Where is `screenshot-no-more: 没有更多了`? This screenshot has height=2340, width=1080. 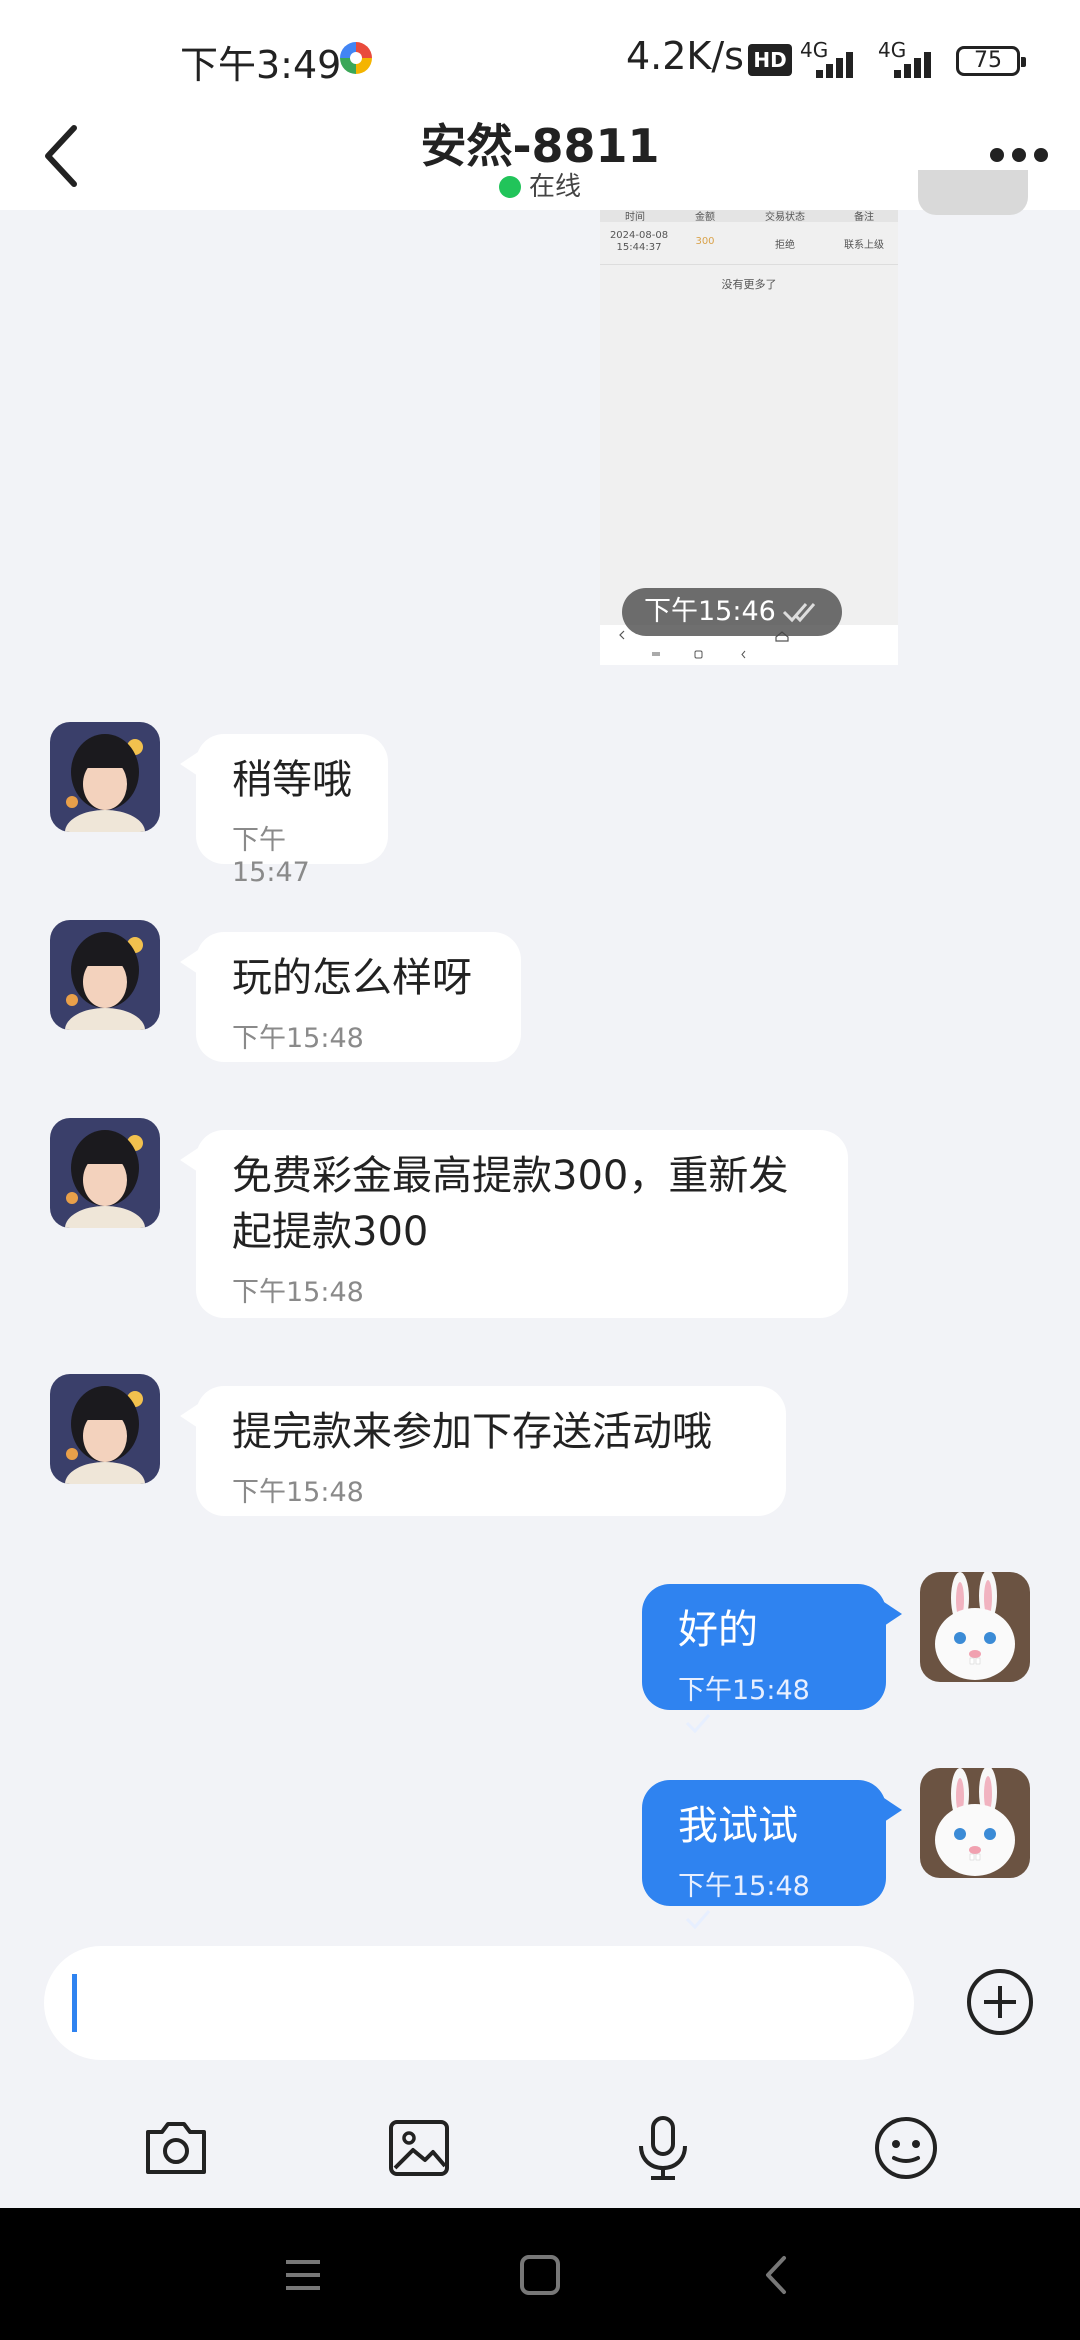 screenshot-no-more: 没有更多了 is located at coordinates (749, 284).